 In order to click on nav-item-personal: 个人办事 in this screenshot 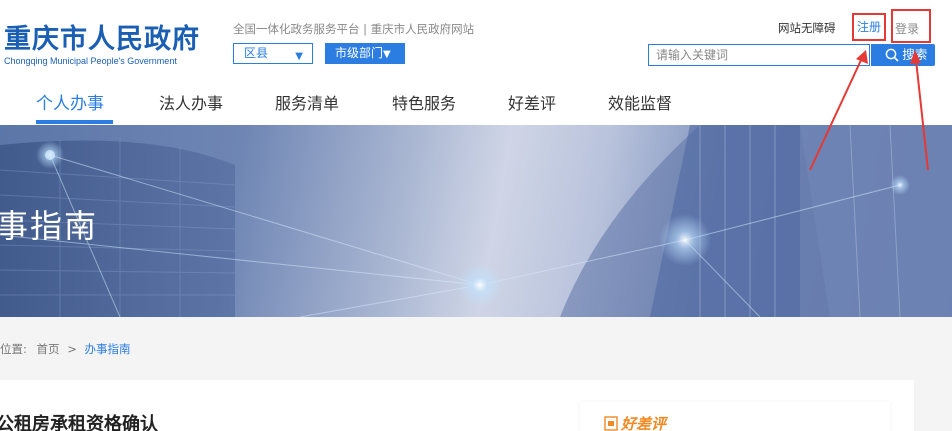, I will do `click(70, 101)`.